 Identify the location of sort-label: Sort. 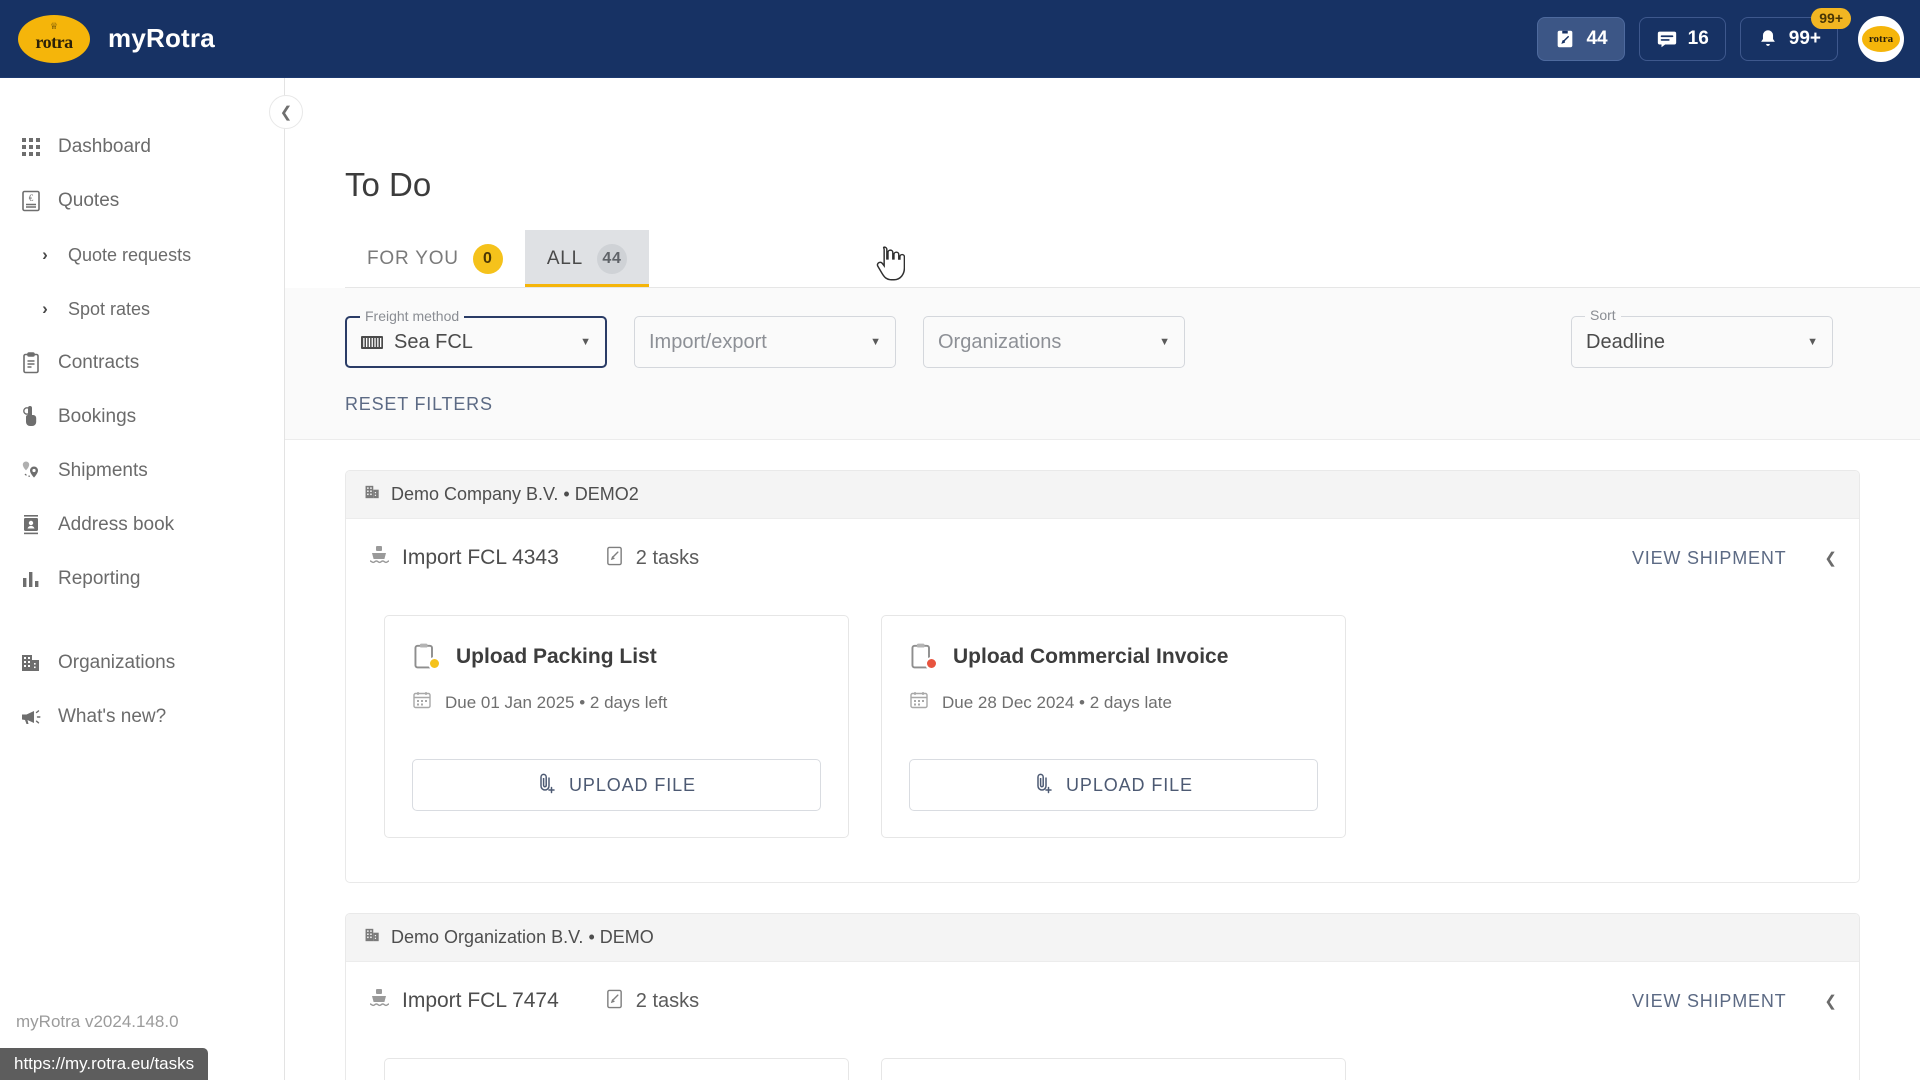
(1603, 315).